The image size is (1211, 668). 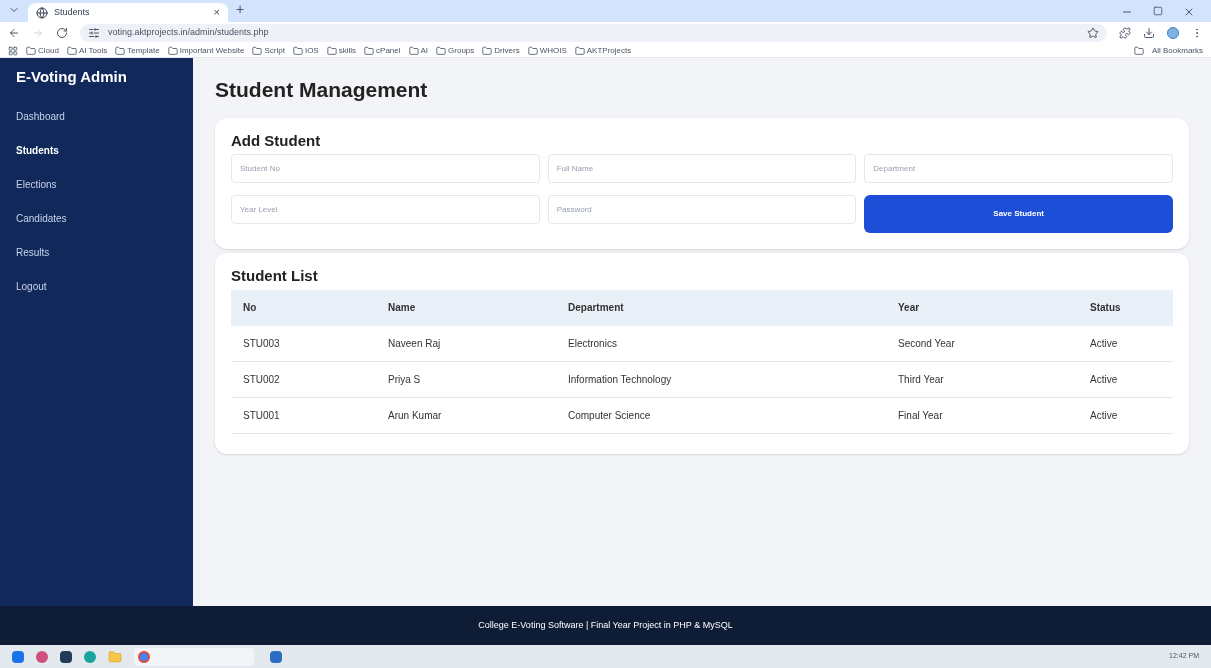 I want to click on save-student-button: Save Student, so click(x=1018, y=214).